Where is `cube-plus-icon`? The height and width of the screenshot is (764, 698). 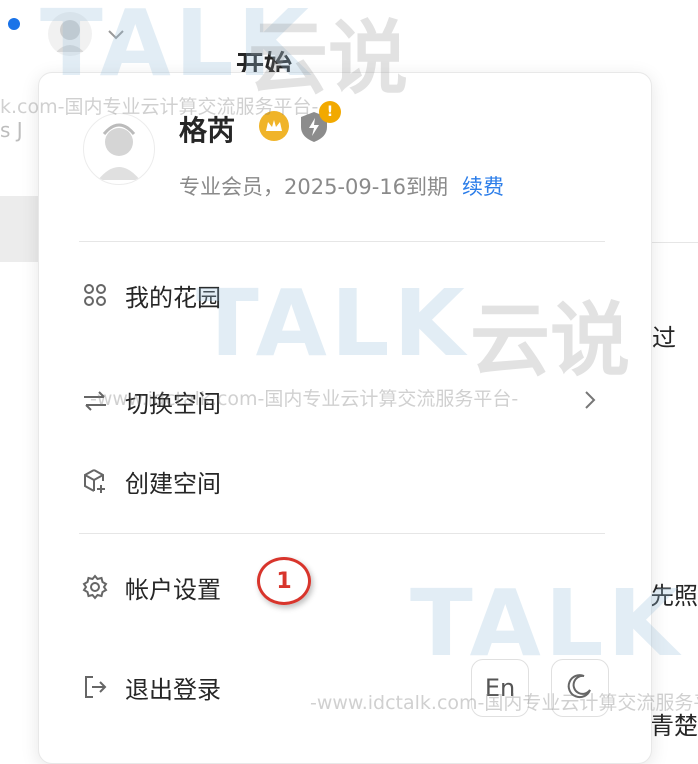
cube-plus-icon is located at coordinates (95, 481).